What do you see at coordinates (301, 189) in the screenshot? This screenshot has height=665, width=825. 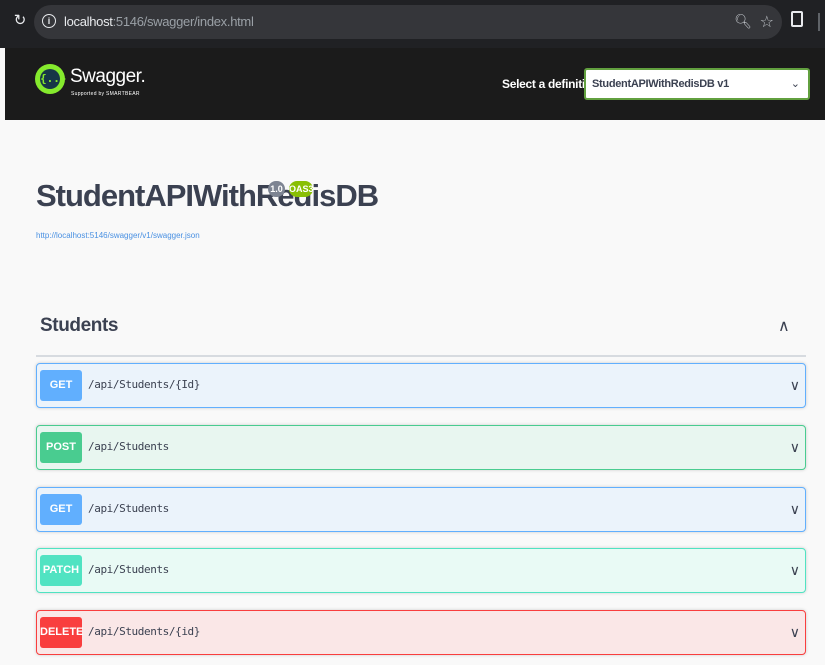 I see `oas-badge: OAS3` at bounding box center [301, 189].